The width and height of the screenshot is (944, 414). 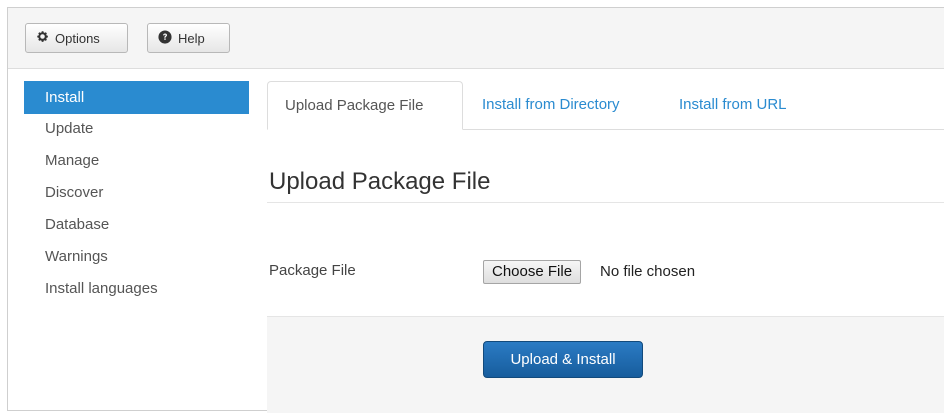 I want to click on file-status: No file chosen, so click(x=648, y=271).